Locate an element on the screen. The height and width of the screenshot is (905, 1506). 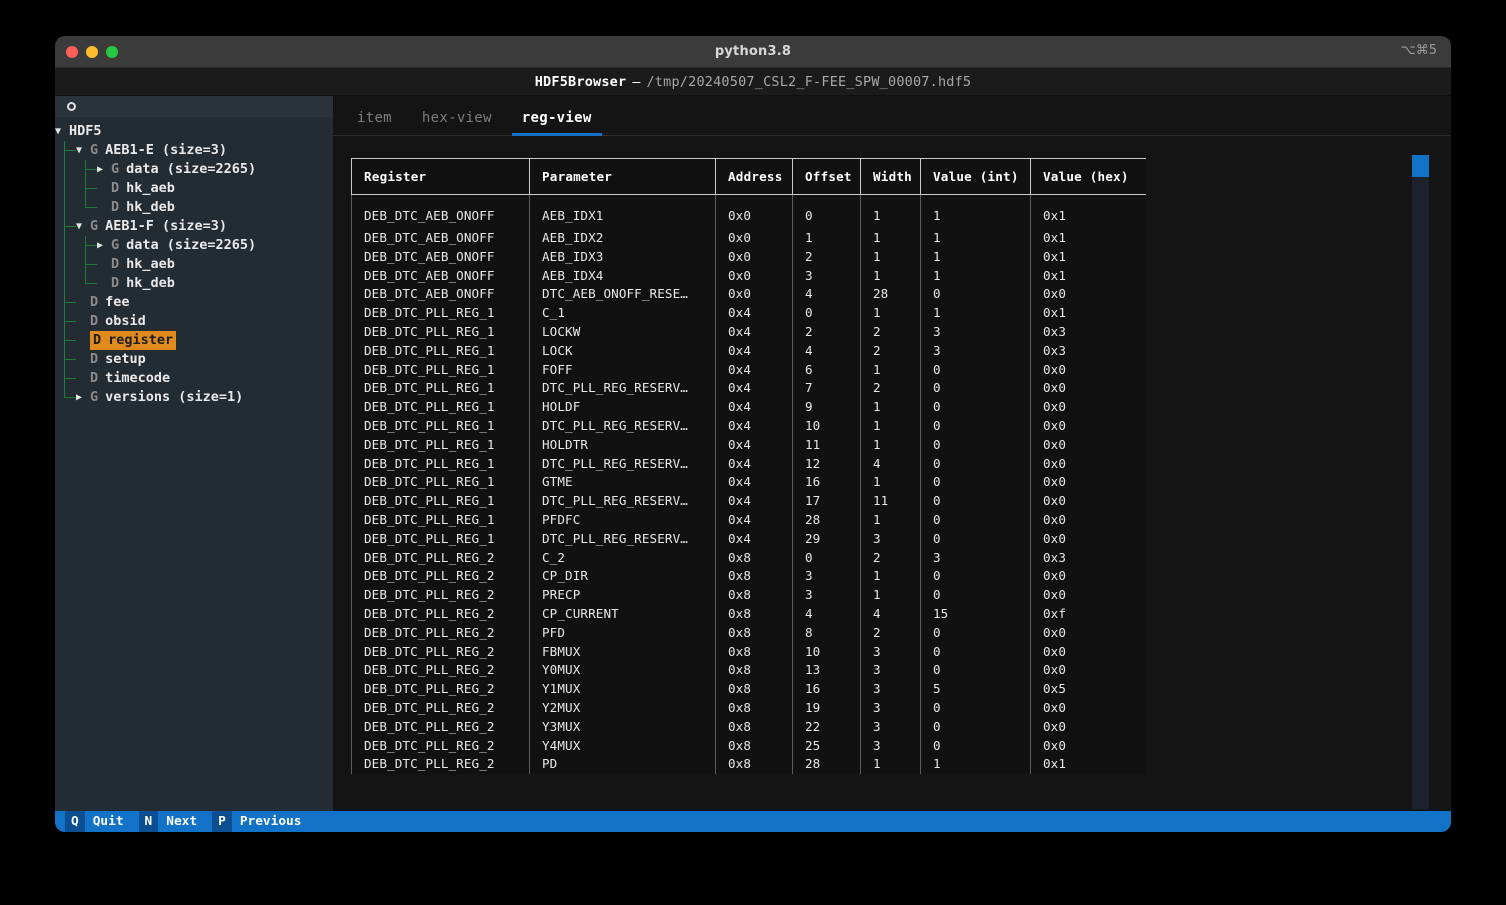
table-row: DEB_DTC_PLL_REG_2 Y4MUX 0x8 25 3 0 0x0 is located at coordinates (748, 746).